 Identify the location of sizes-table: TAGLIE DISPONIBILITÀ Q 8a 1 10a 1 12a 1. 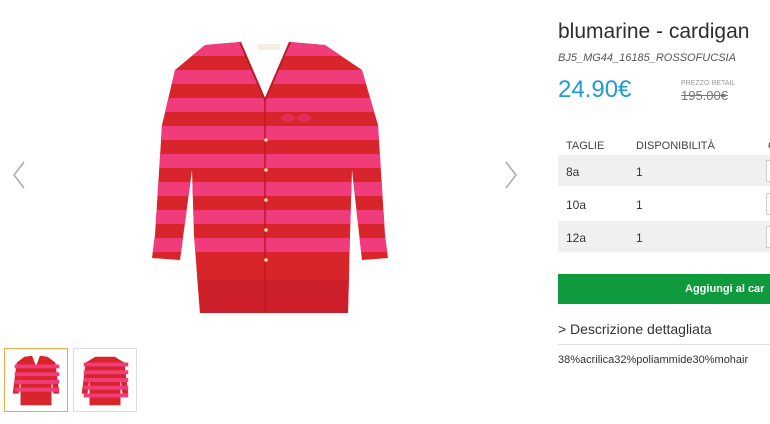
(664, 194).